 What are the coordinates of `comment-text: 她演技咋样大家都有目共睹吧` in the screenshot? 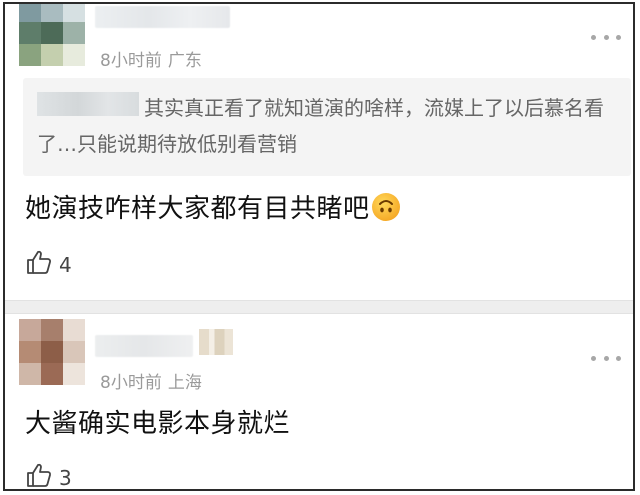 It's located at (212, 206).